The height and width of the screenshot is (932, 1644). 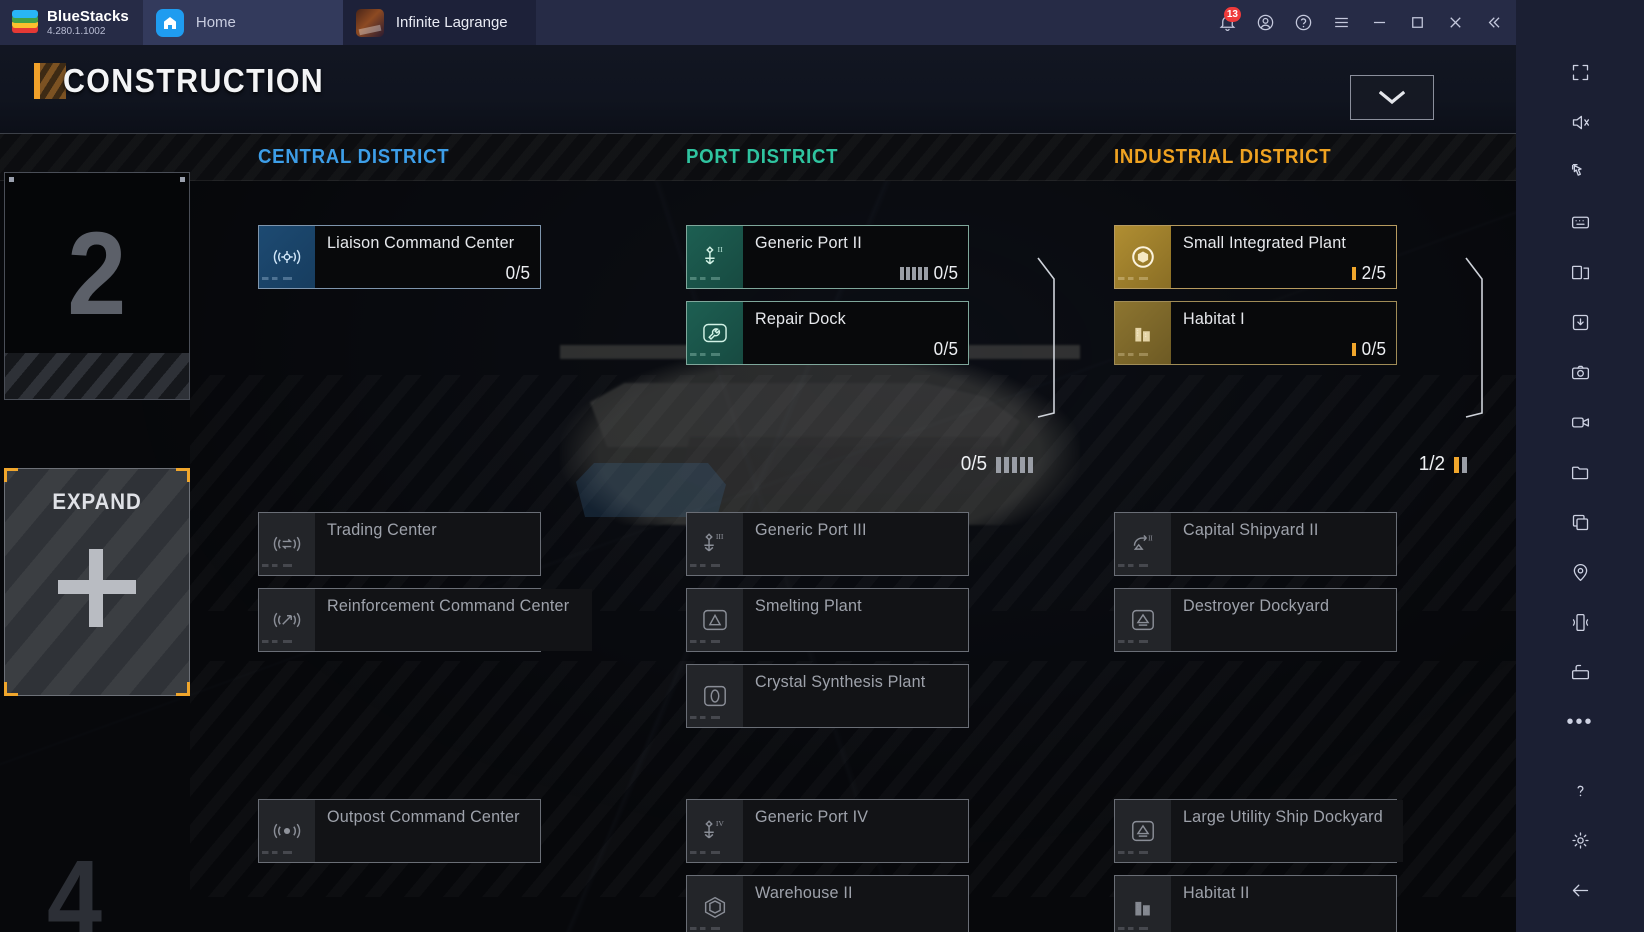 What do you see at coordinates (1223, 157) in the screenshot?
I see `district-header-industrial: INDUSTRIAL DISTRICT` at bounding box center [1223, 157].